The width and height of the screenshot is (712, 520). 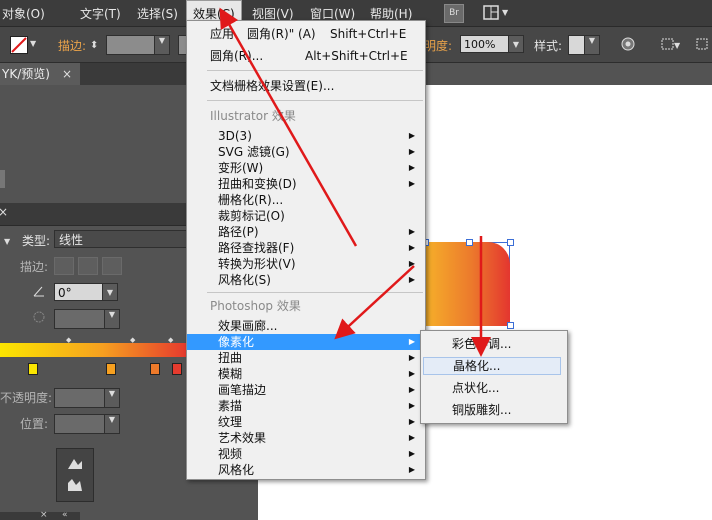 I want to click on arrow-to-pixelate, so click(x=374, y=302).